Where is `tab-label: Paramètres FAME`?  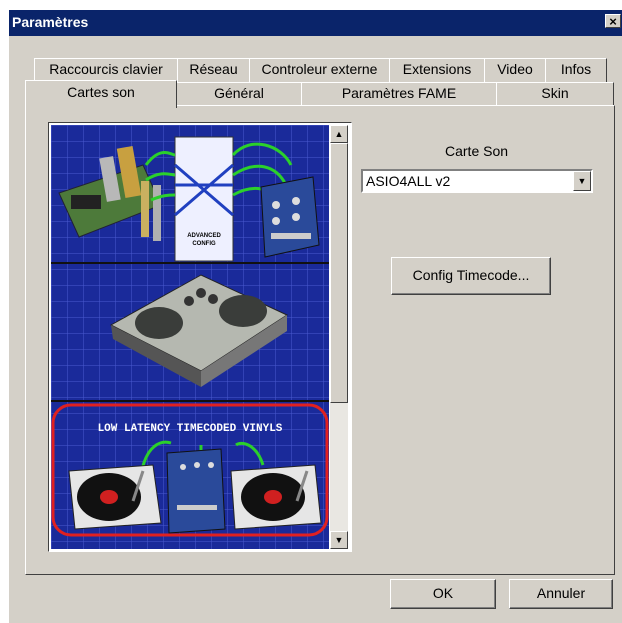 tab-label: Paramètres FAME is located at coordinates (399, 93).